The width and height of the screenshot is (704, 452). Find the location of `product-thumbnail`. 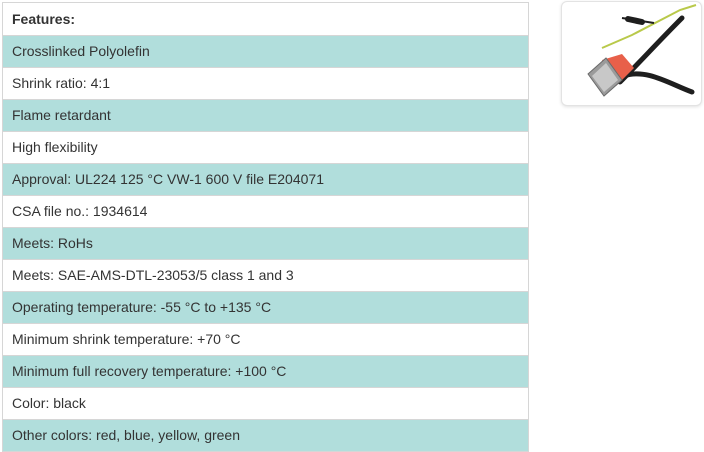

product-thumbnail is located at coordinates (631, 53).